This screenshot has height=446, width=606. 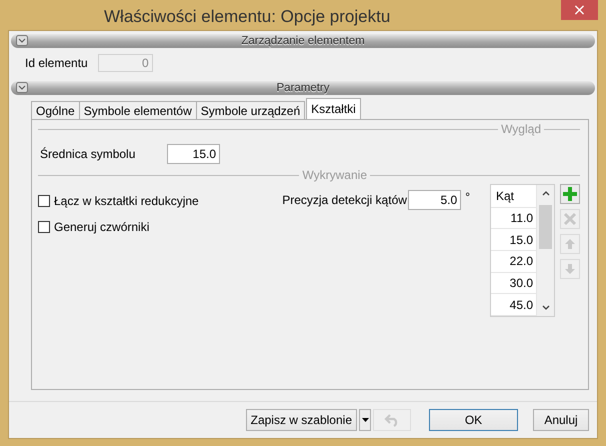 I want to click on plus-icon, so click(x=570, y=194).